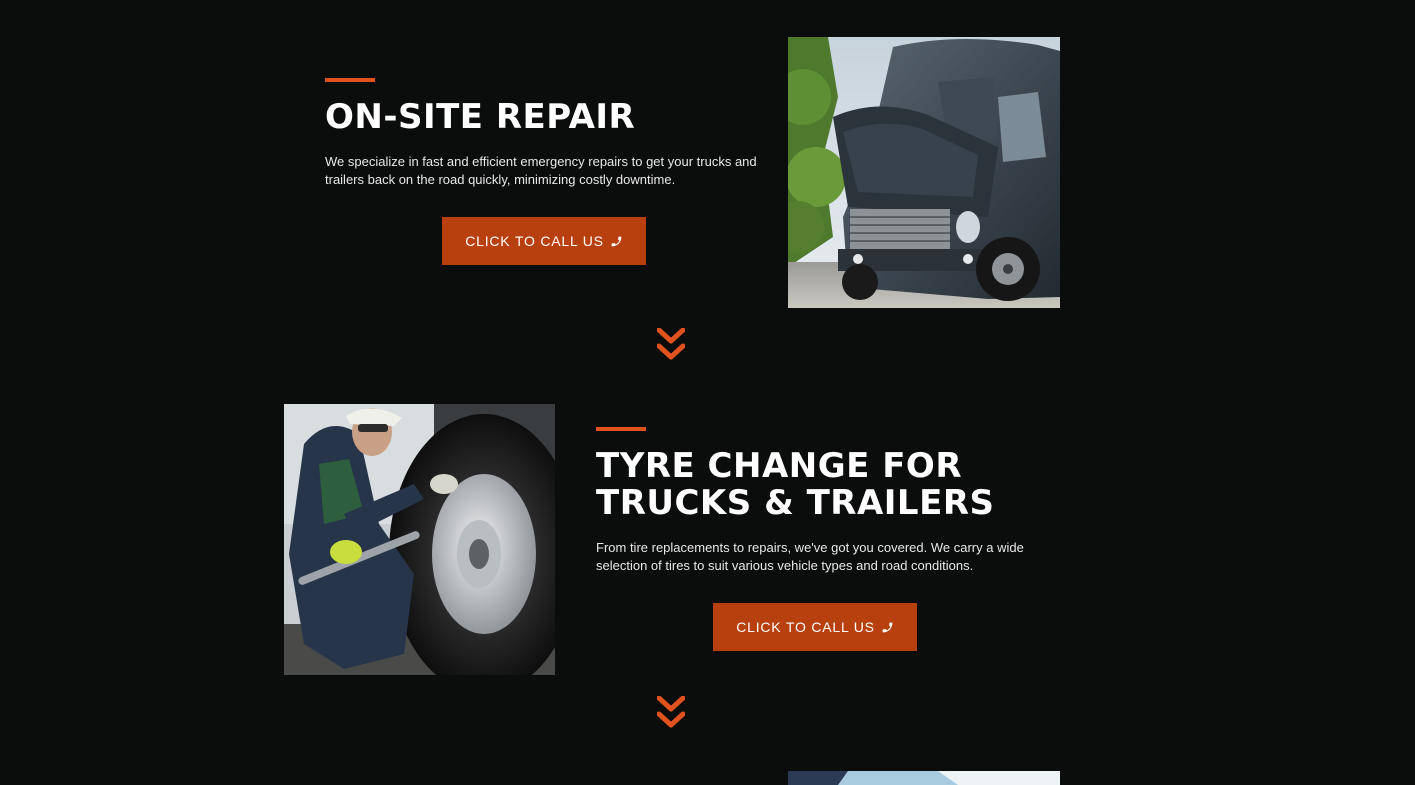  I want to click on semi-truck-with-open-hood-photo, so click(924, 172).